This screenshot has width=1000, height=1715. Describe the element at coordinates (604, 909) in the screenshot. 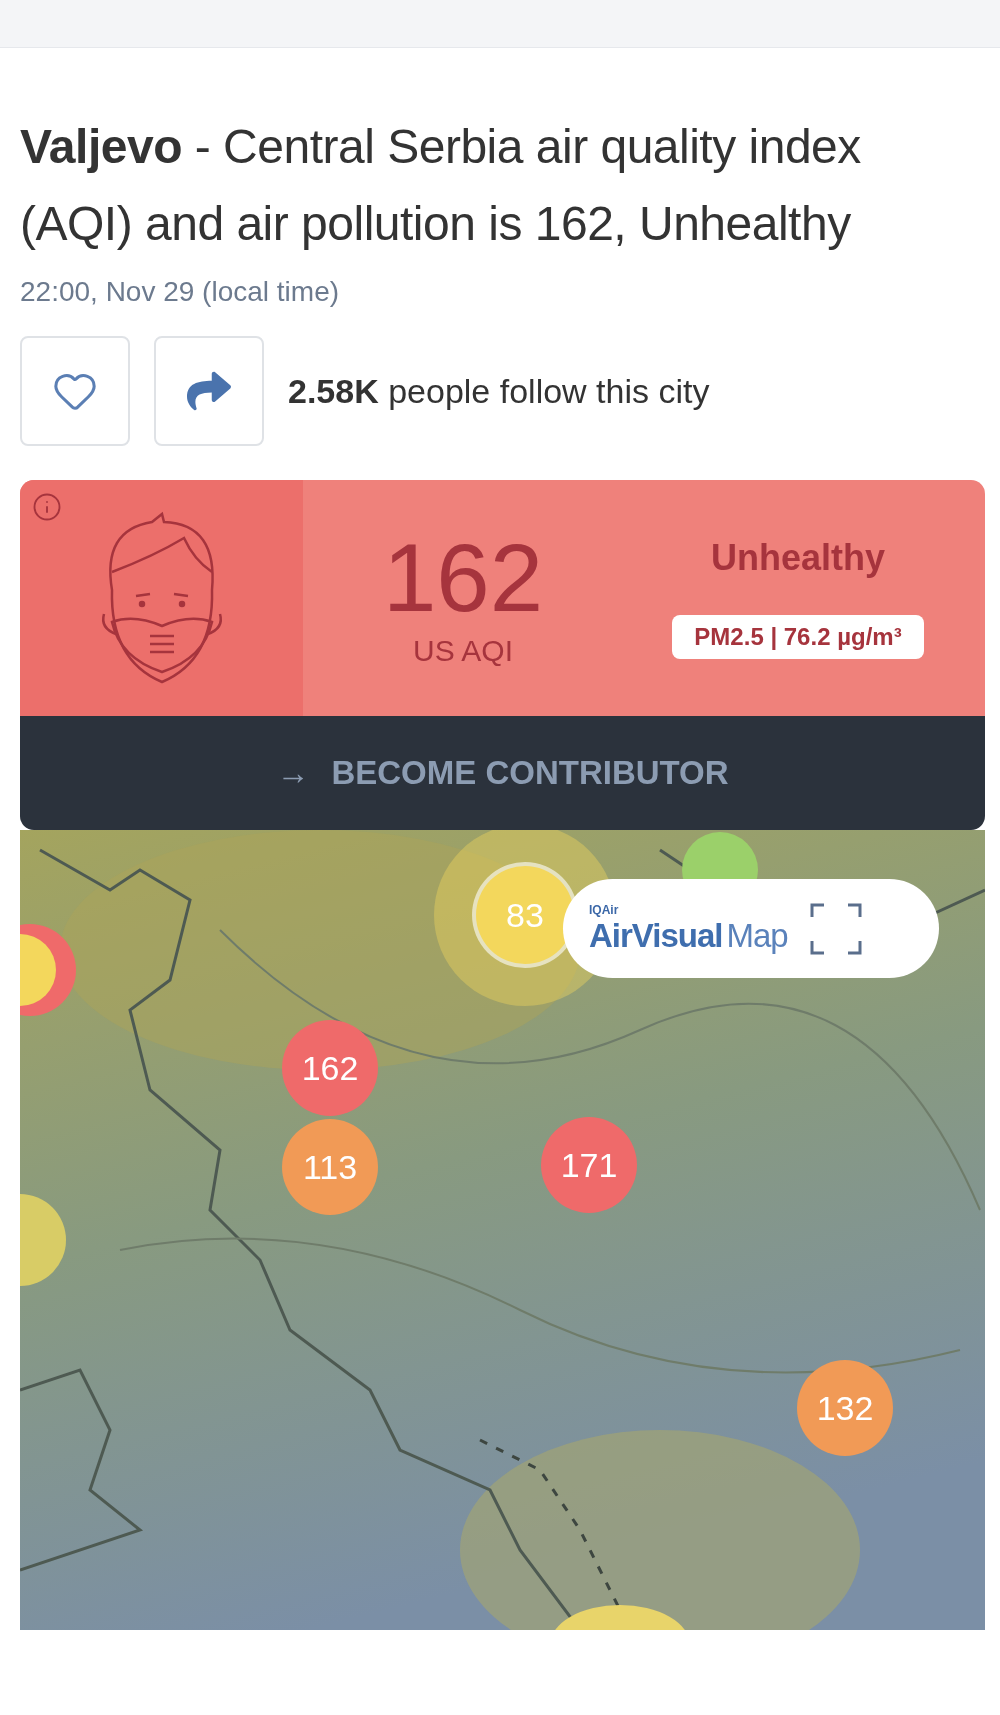

I see `brand-label: IQAir` at that location.